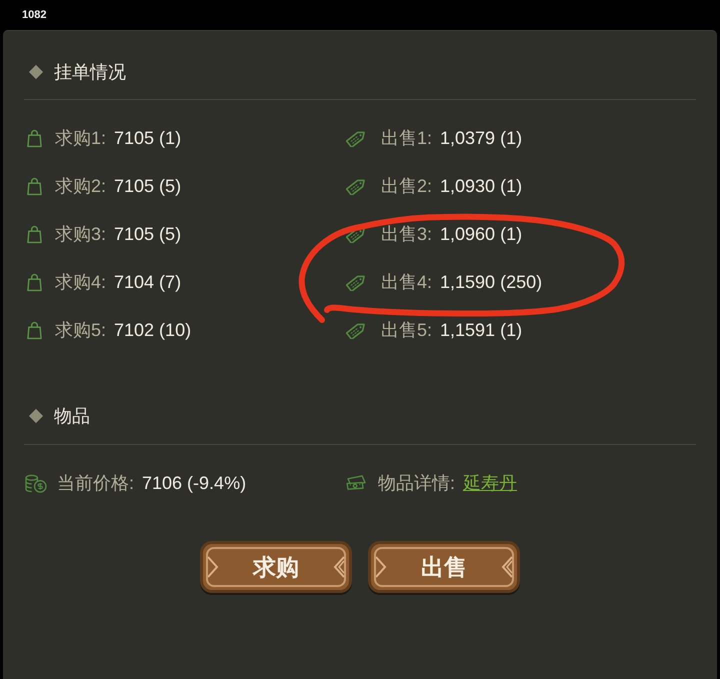  What do you see at coordinates (406, 138) in the screenshot?
I see `order-label: 出售1:` at bounding box center [406, 138].